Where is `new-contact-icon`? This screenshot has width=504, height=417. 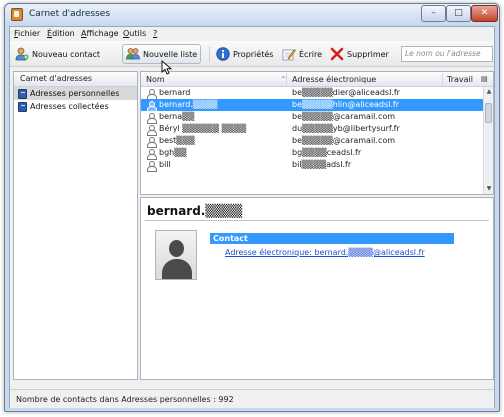 new-contact-icon is located at coordinates (22, 54).